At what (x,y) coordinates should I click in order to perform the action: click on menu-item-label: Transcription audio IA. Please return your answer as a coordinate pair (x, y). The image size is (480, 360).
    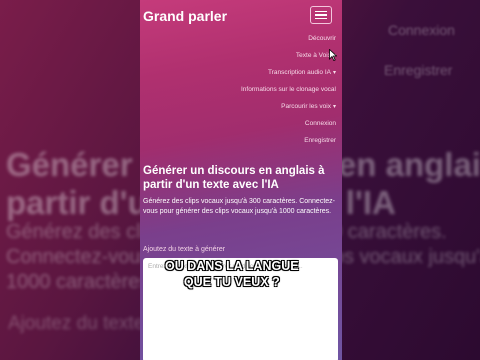
    Looking at the image, I should click on (299, 72).